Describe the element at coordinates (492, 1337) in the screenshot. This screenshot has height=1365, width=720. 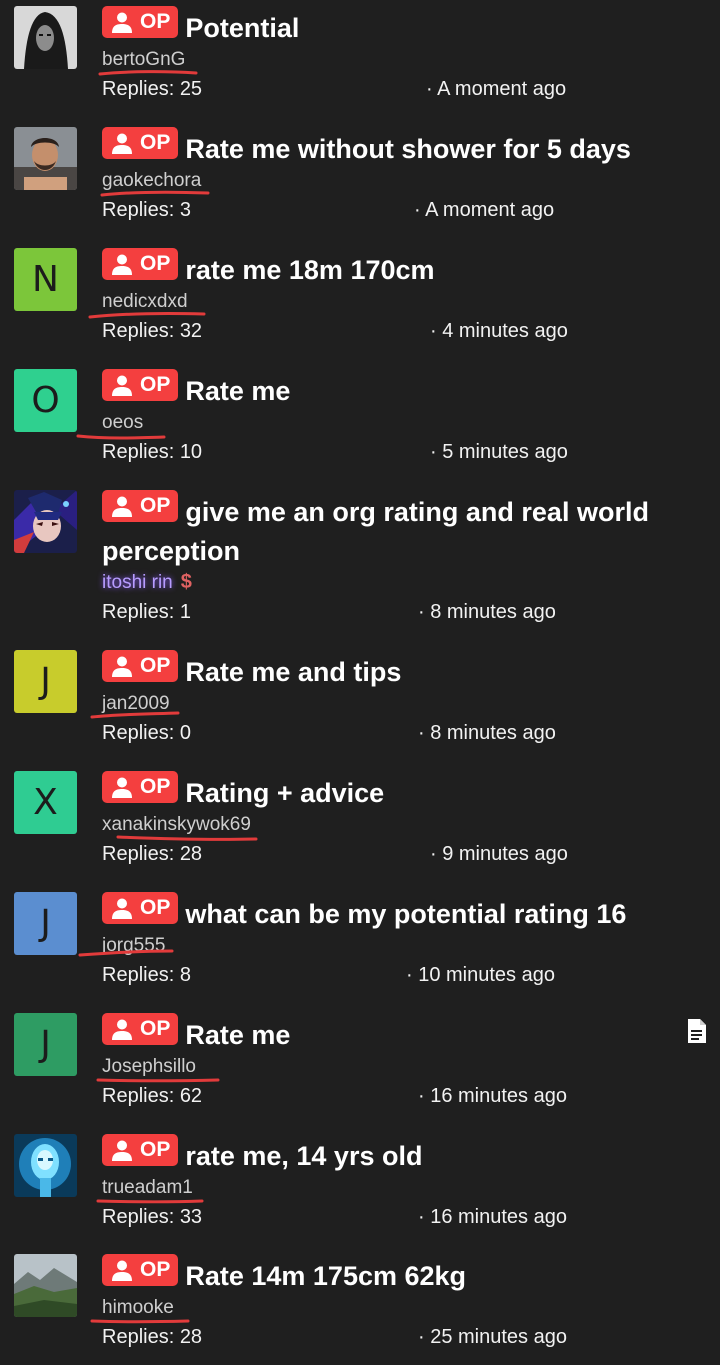
I see `timestamp: · 25 minutes ago` at that location.